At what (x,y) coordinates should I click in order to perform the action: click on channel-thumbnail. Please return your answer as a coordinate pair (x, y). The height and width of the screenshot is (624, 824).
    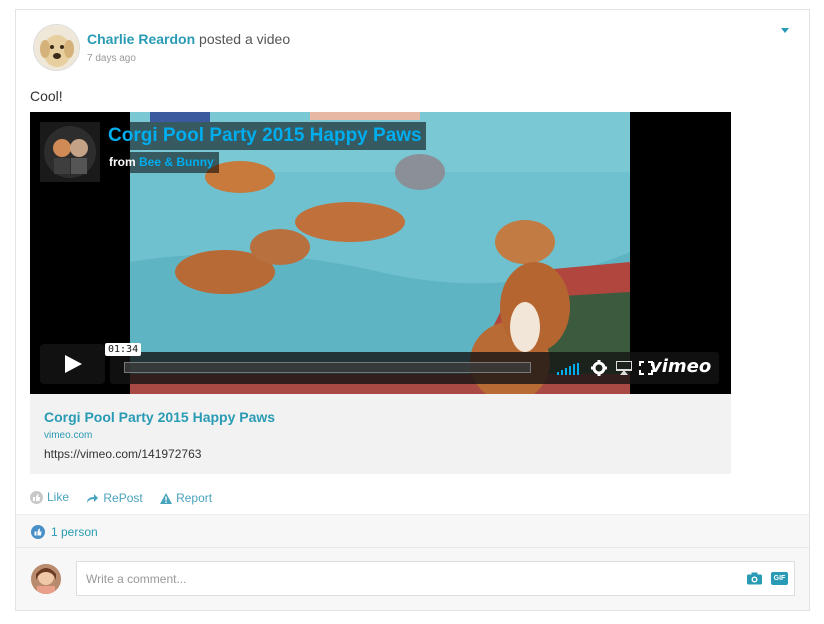
    Looking at the image, I should click on (70, 152).